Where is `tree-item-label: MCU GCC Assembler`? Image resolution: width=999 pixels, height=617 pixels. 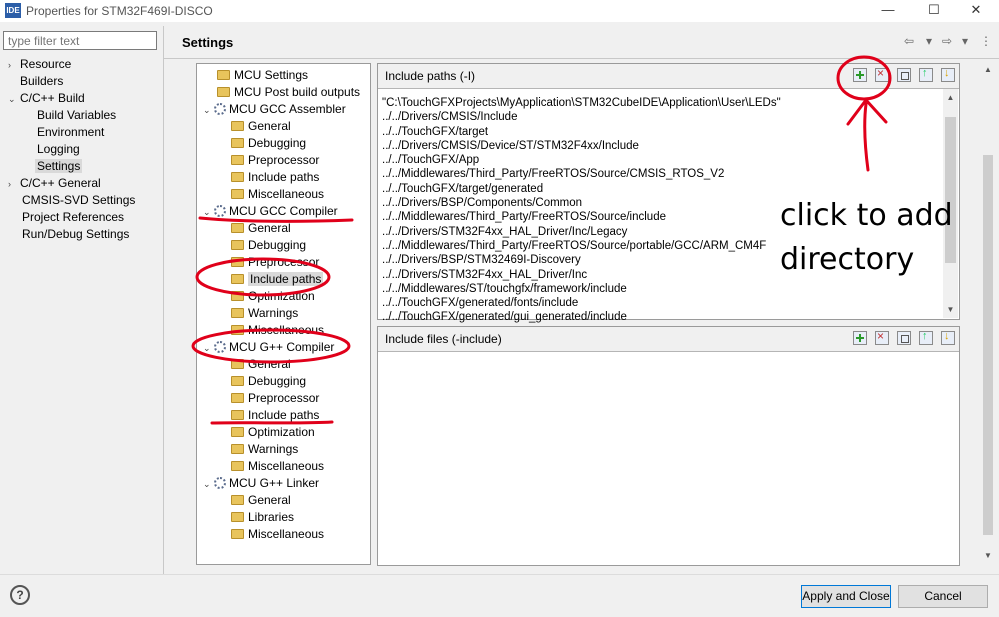
tree-item-label: MCU GCC Assembler is located at coordinates (287, 109).